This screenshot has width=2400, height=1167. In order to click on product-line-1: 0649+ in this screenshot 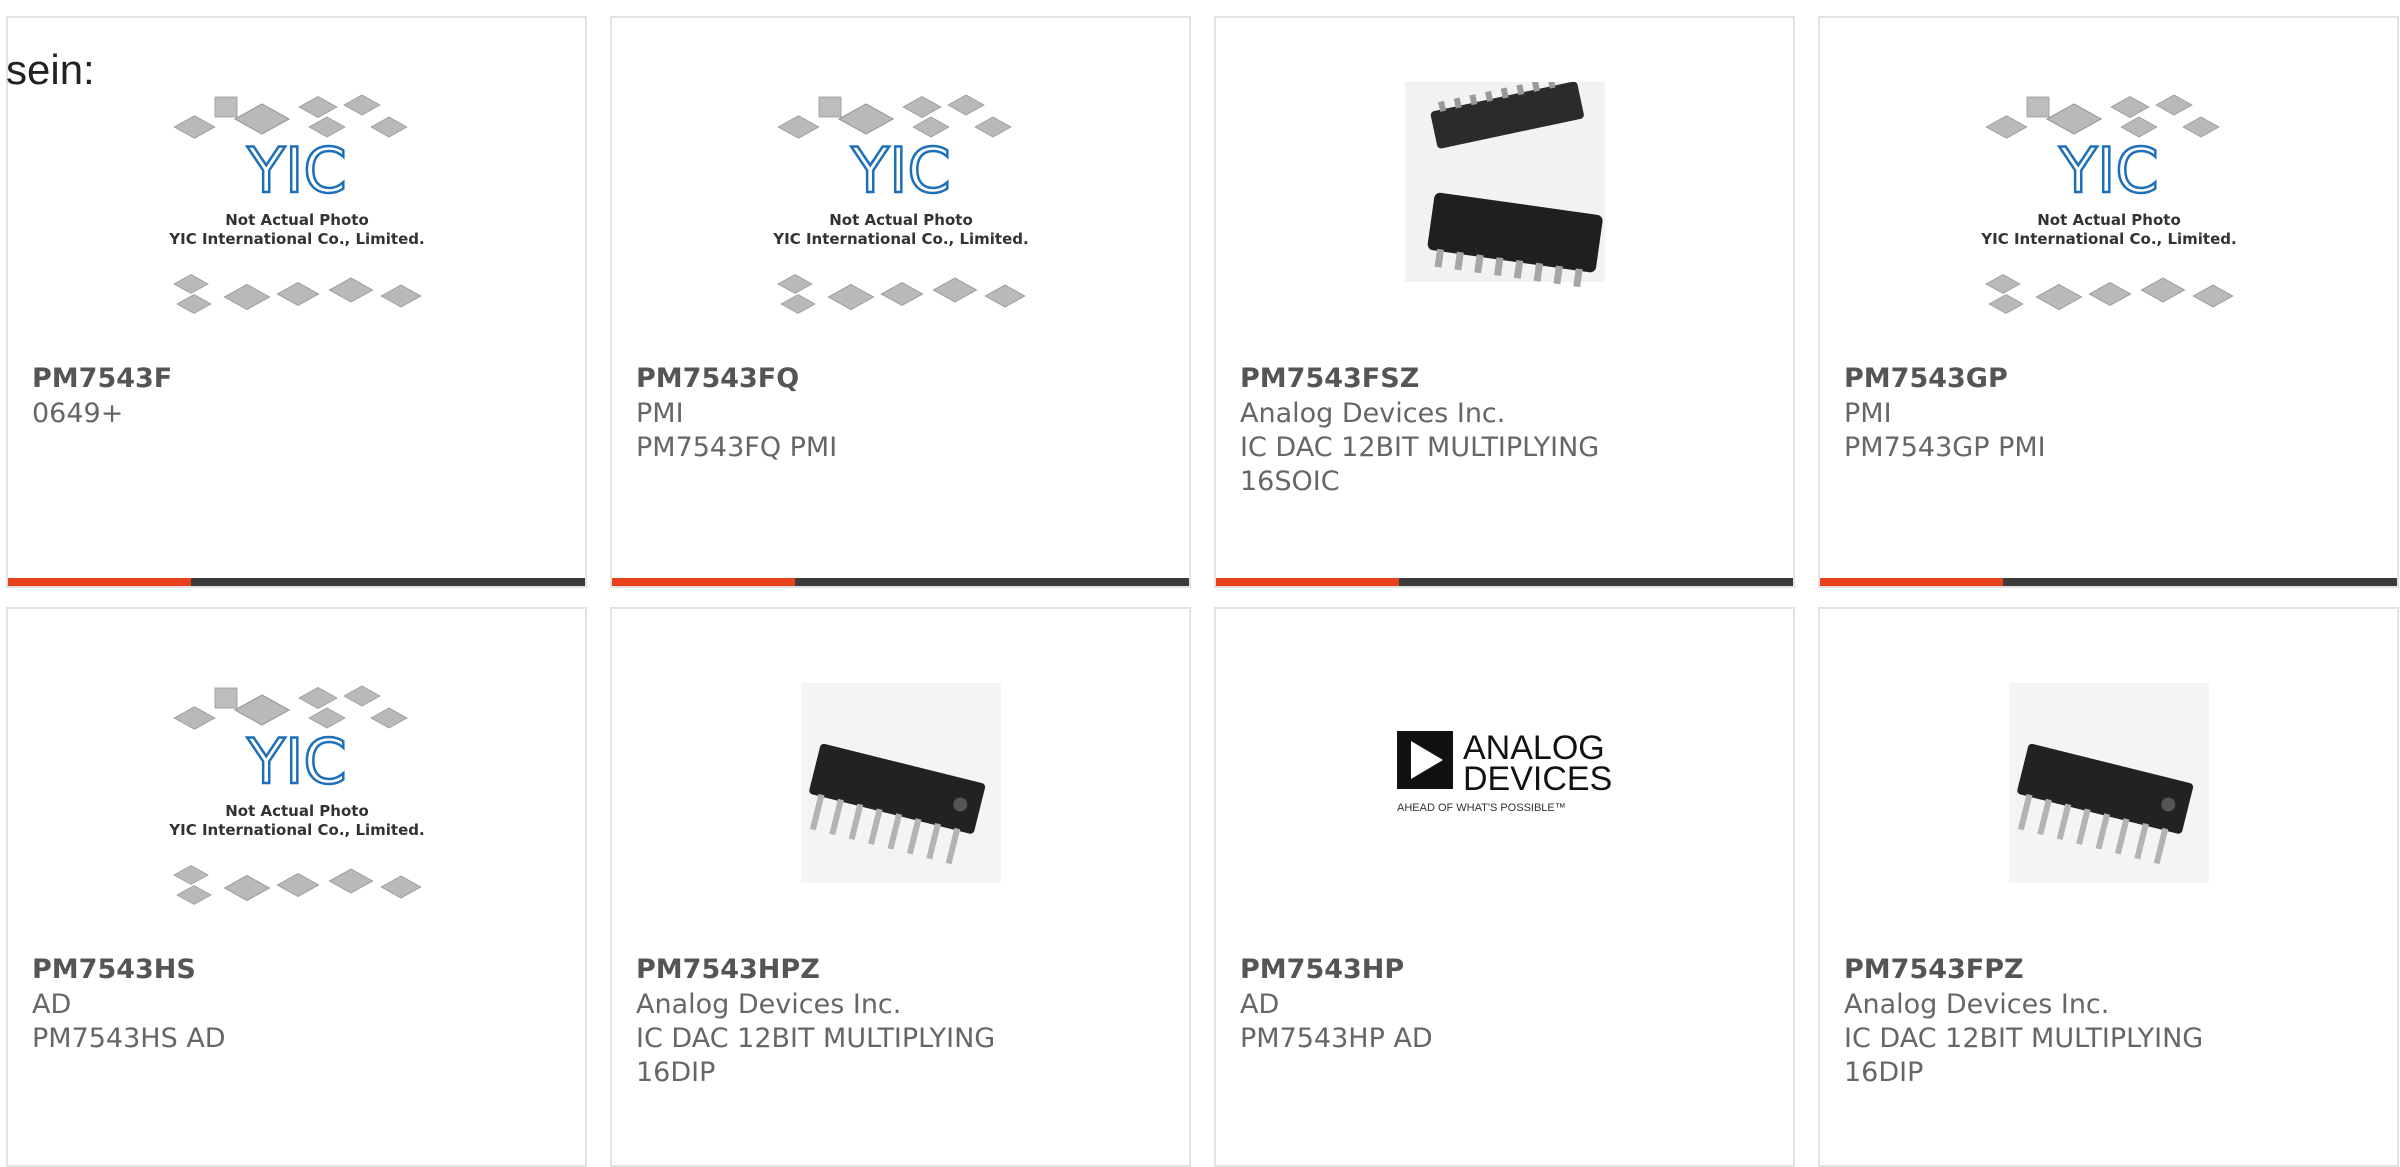, I will do `click(78, 413)`.